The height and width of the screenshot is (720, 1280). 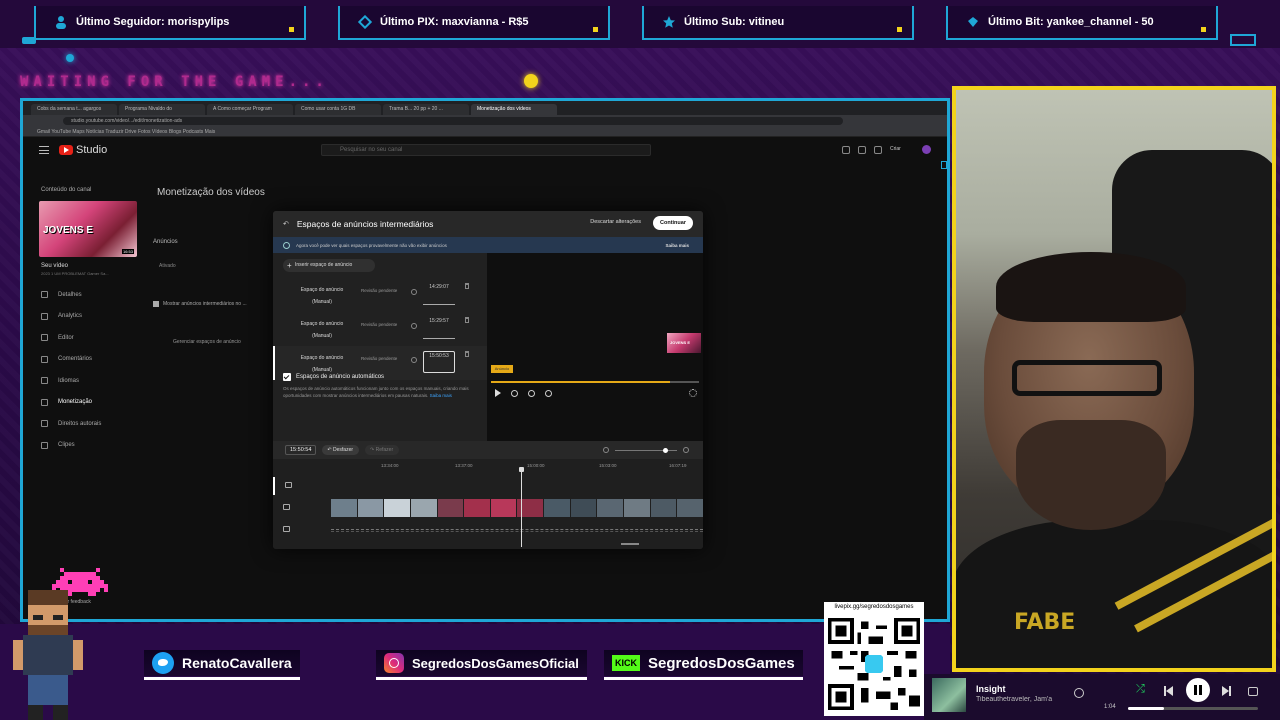 What do you see at coordinates (1079, 693) in the screenshot?
I see `add-to-library-icon` at bounding box center [1079, 693].